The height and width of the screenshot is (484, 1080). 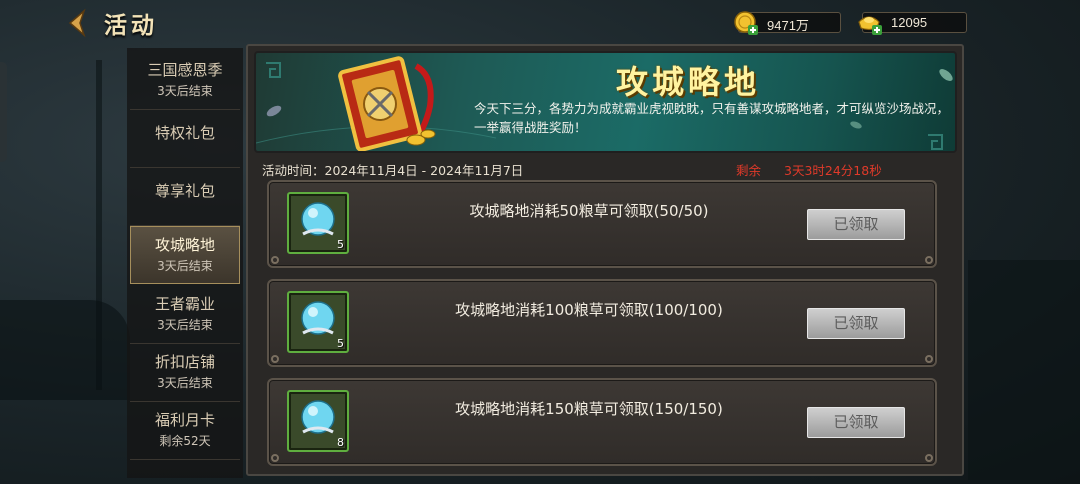 I want to click on countdown-timer: 3天3时24分18秒, so click(x=833, y=170).